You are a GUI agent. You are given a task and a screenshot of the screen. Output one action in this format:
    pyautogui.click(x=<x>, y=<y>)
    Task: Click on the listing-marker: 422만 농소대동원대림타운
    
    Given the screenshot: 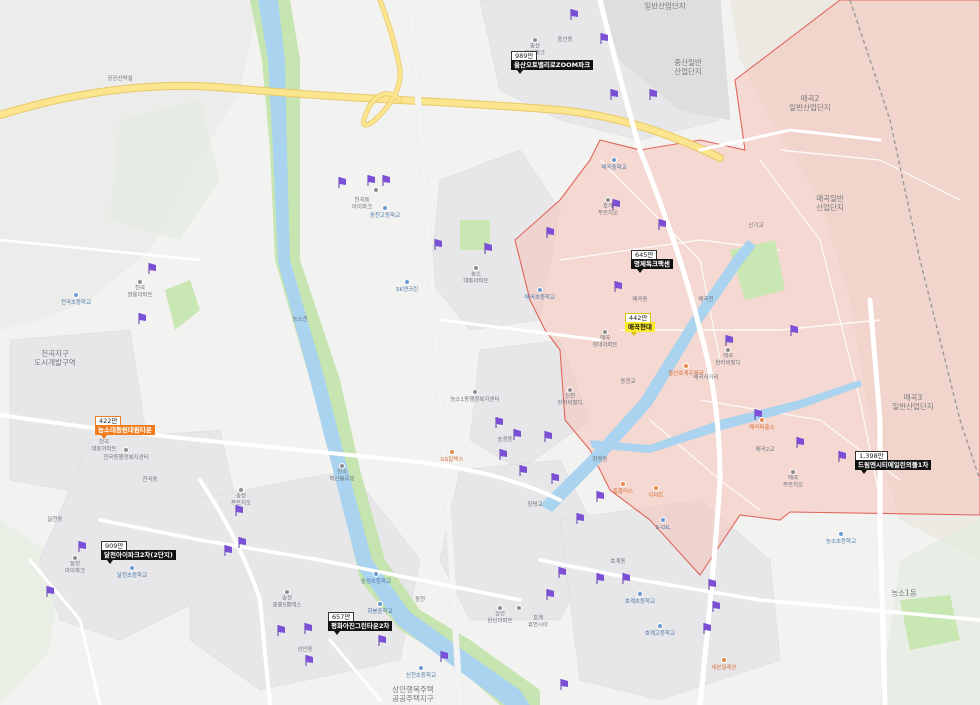 What is the action you would take?
    pyautogui.click(x=125, y=427)
    